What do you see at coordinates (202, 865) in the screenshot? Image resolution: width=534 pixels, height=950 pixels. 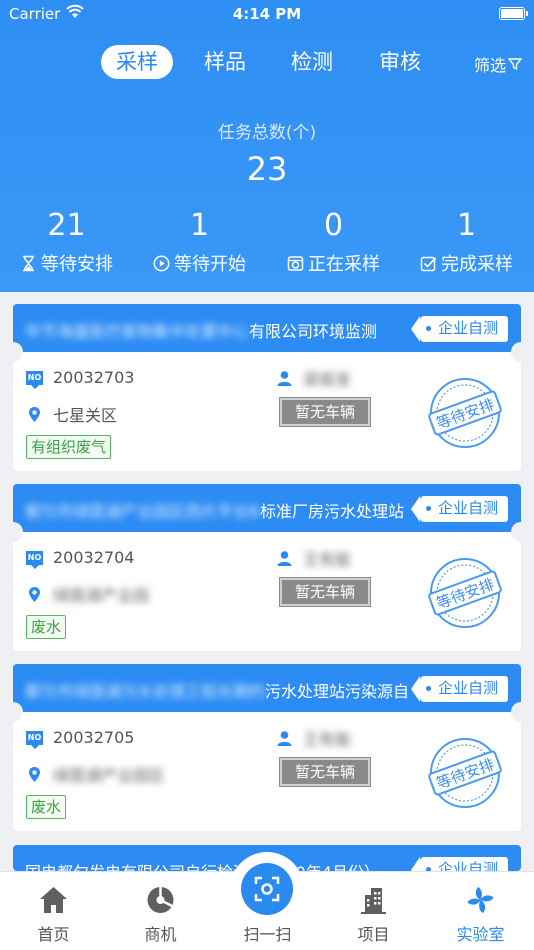 I see `card-title-text: 国电都匀发电有限公司自行检测（2020年4月份）` at bounding box center [202, 865].